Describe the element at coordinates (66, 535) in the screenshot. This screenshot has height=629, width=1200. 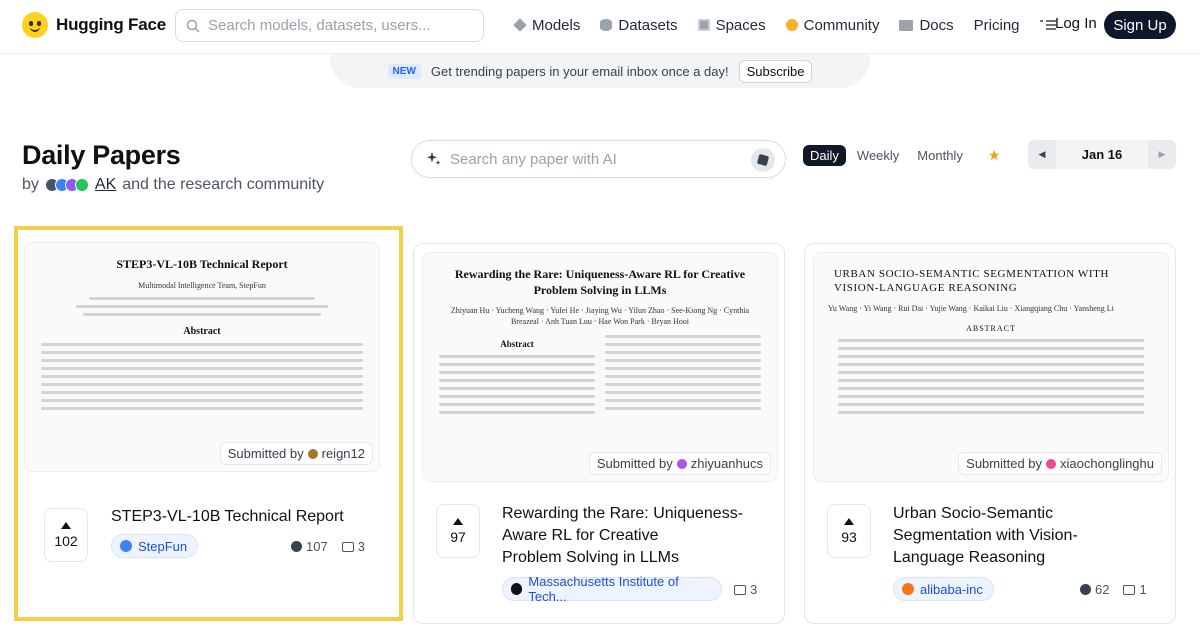
I see `upvote-button: 102` at that location.